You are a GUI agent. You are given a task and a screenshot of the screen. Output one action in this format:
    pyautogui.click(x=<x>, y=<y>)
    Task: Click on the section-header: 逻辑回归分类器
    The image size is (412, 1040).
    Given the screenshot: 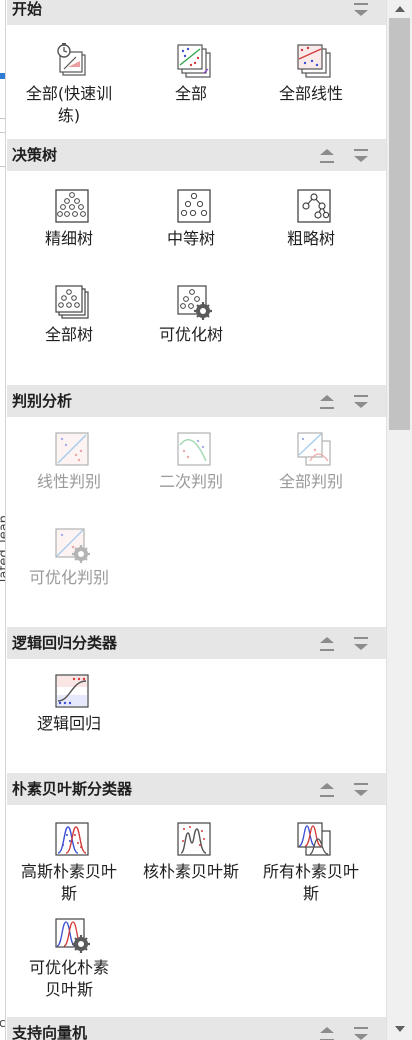 What is the action you would take?
    pyautogui.click(x=196, y=643)
    